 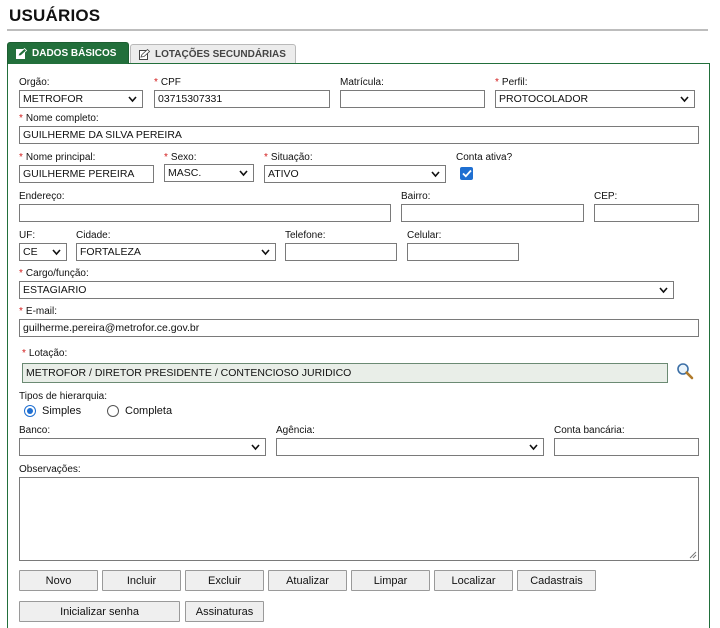 What do you see at coordinates (307, 580) in the screenshot?
I see `atualizar-button: Atualizar` at bounding box center [307, 580].